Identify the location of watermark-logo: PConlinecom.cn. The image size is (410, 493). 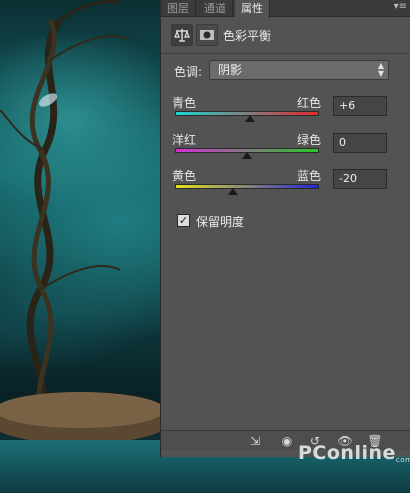
(354, 453).